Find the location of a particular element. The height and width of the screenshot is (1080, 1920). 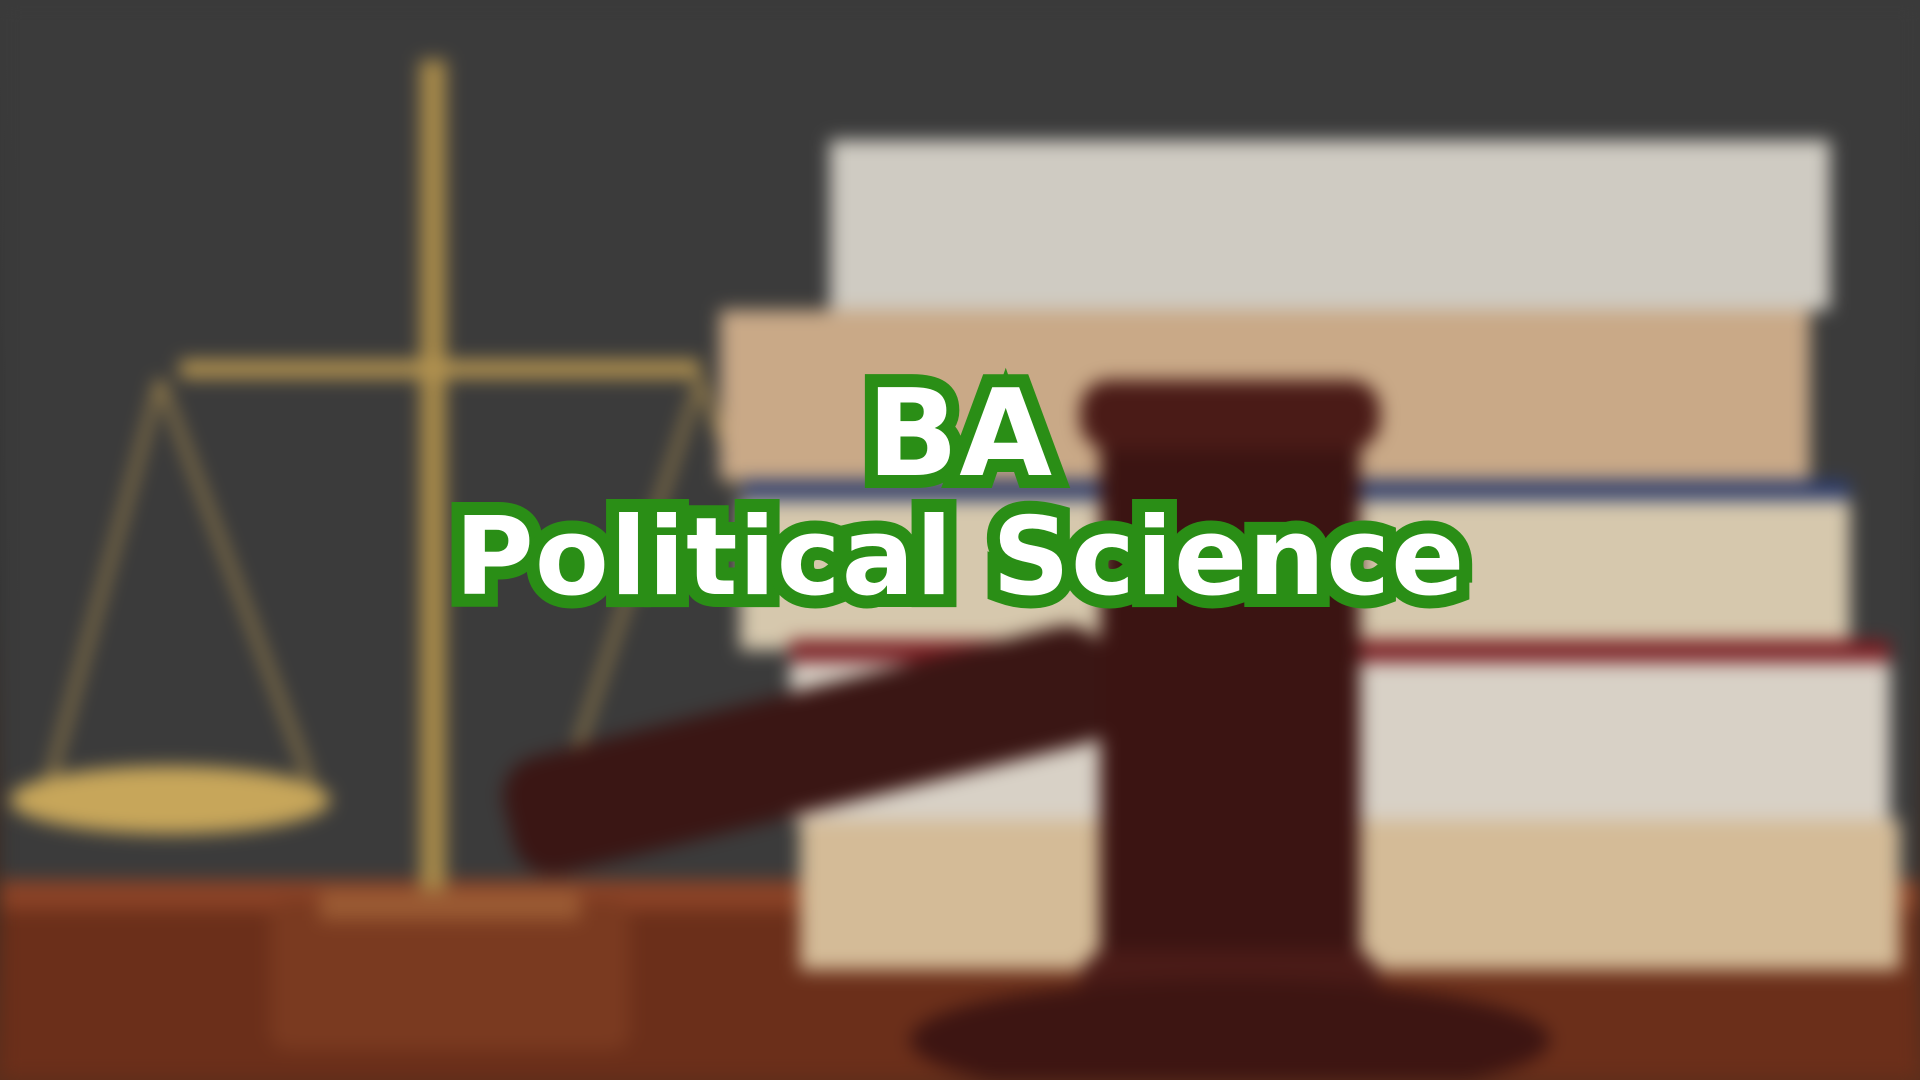

subject-title: Political Science is located at coordinates (960, 557).